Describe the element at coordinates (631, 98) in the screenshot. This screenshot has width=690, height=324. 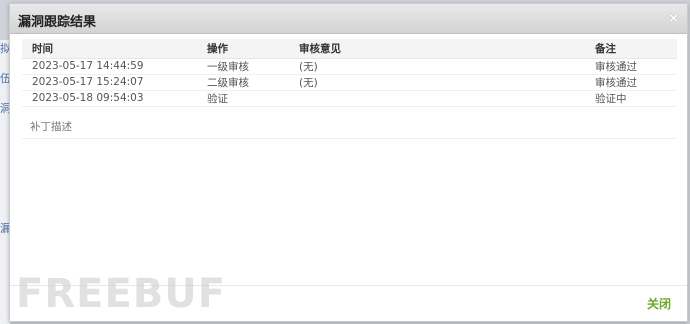
I see `cell-remarks: 验证中` at that location.